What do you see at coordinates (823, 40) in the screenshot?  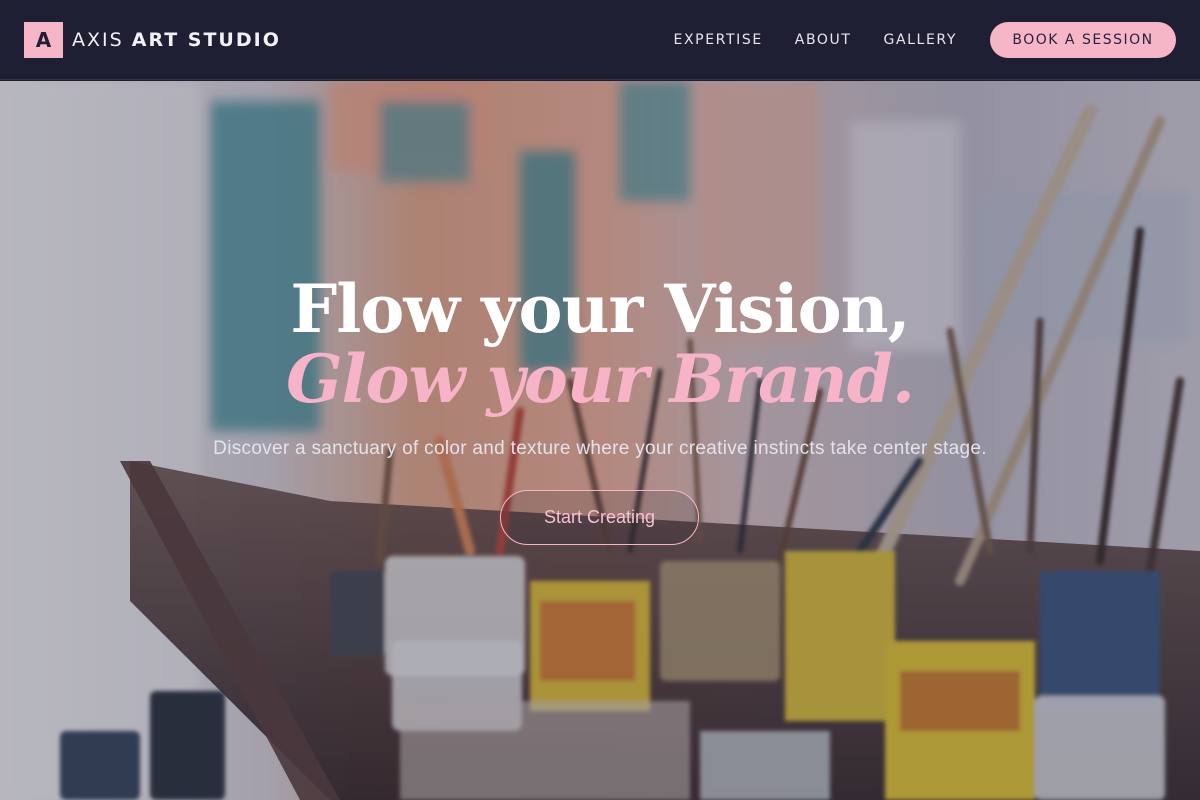 I see `nav-link-about: ABOUT` at bounding box center [823, 40].